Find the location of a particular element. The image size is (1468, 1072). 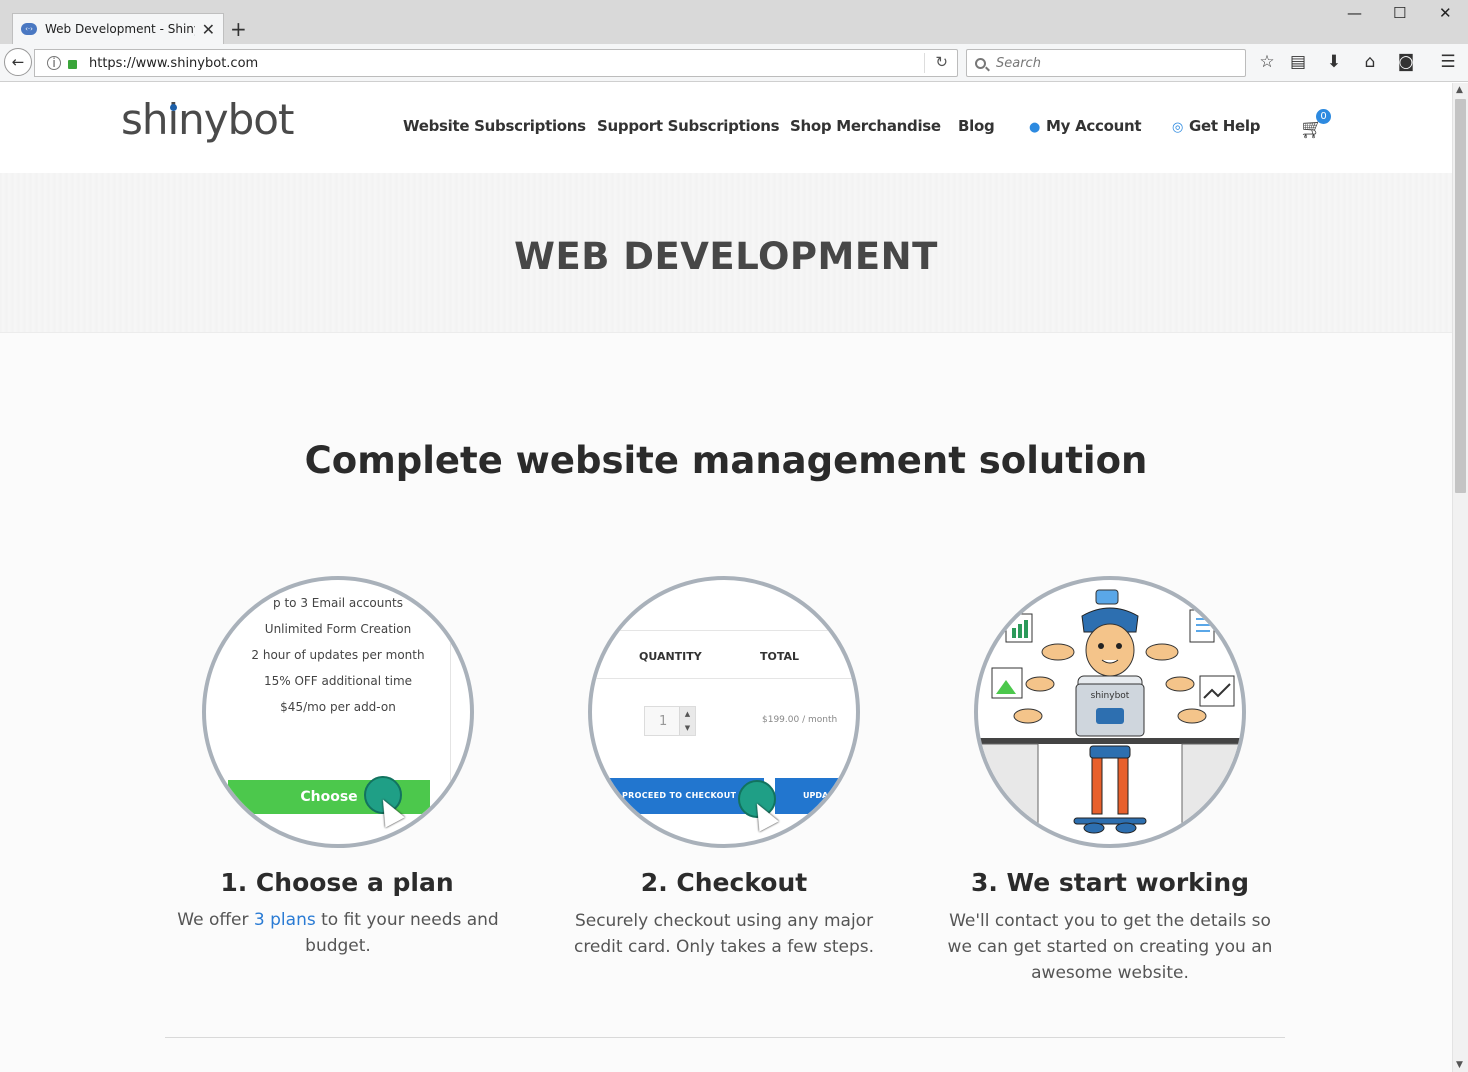

nav-my-account-label: My Account is located at coordinates (1094, 126).